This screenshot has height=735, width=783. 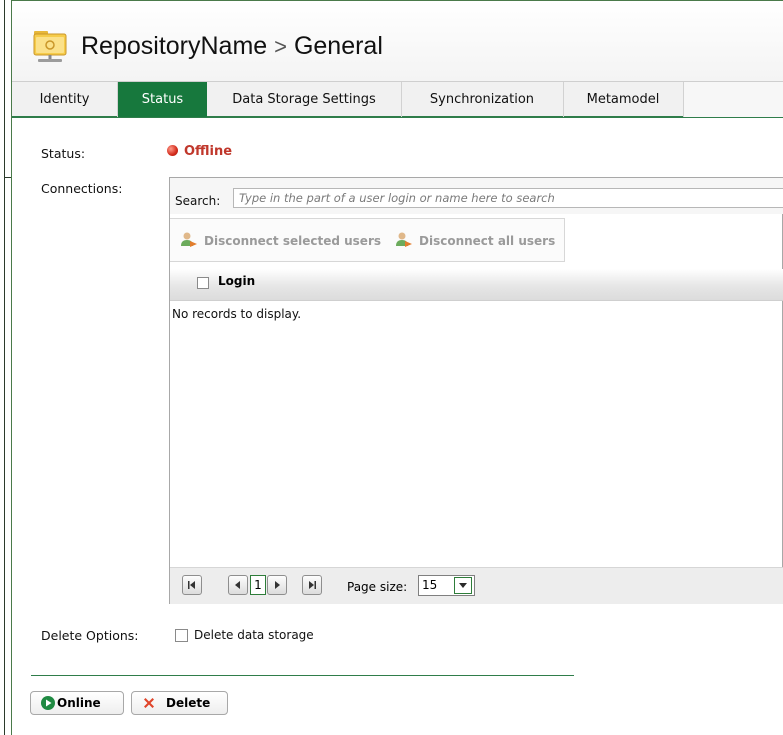 I want to click on delete-x-icon, so click(x=149, y=703).